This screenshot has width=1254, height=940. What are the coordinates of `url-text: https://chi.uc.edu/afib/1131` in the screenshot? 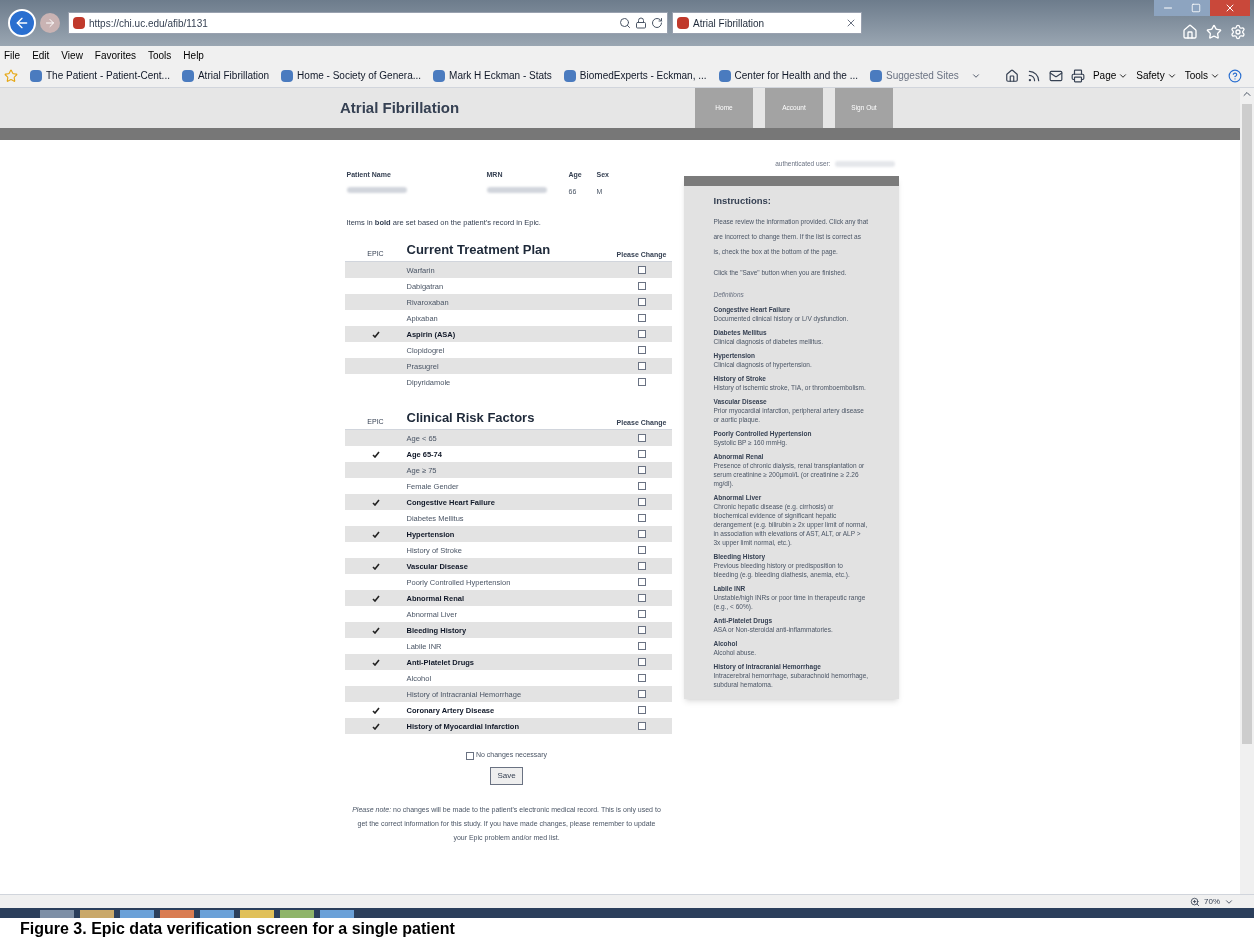 It's located at (149, 23).